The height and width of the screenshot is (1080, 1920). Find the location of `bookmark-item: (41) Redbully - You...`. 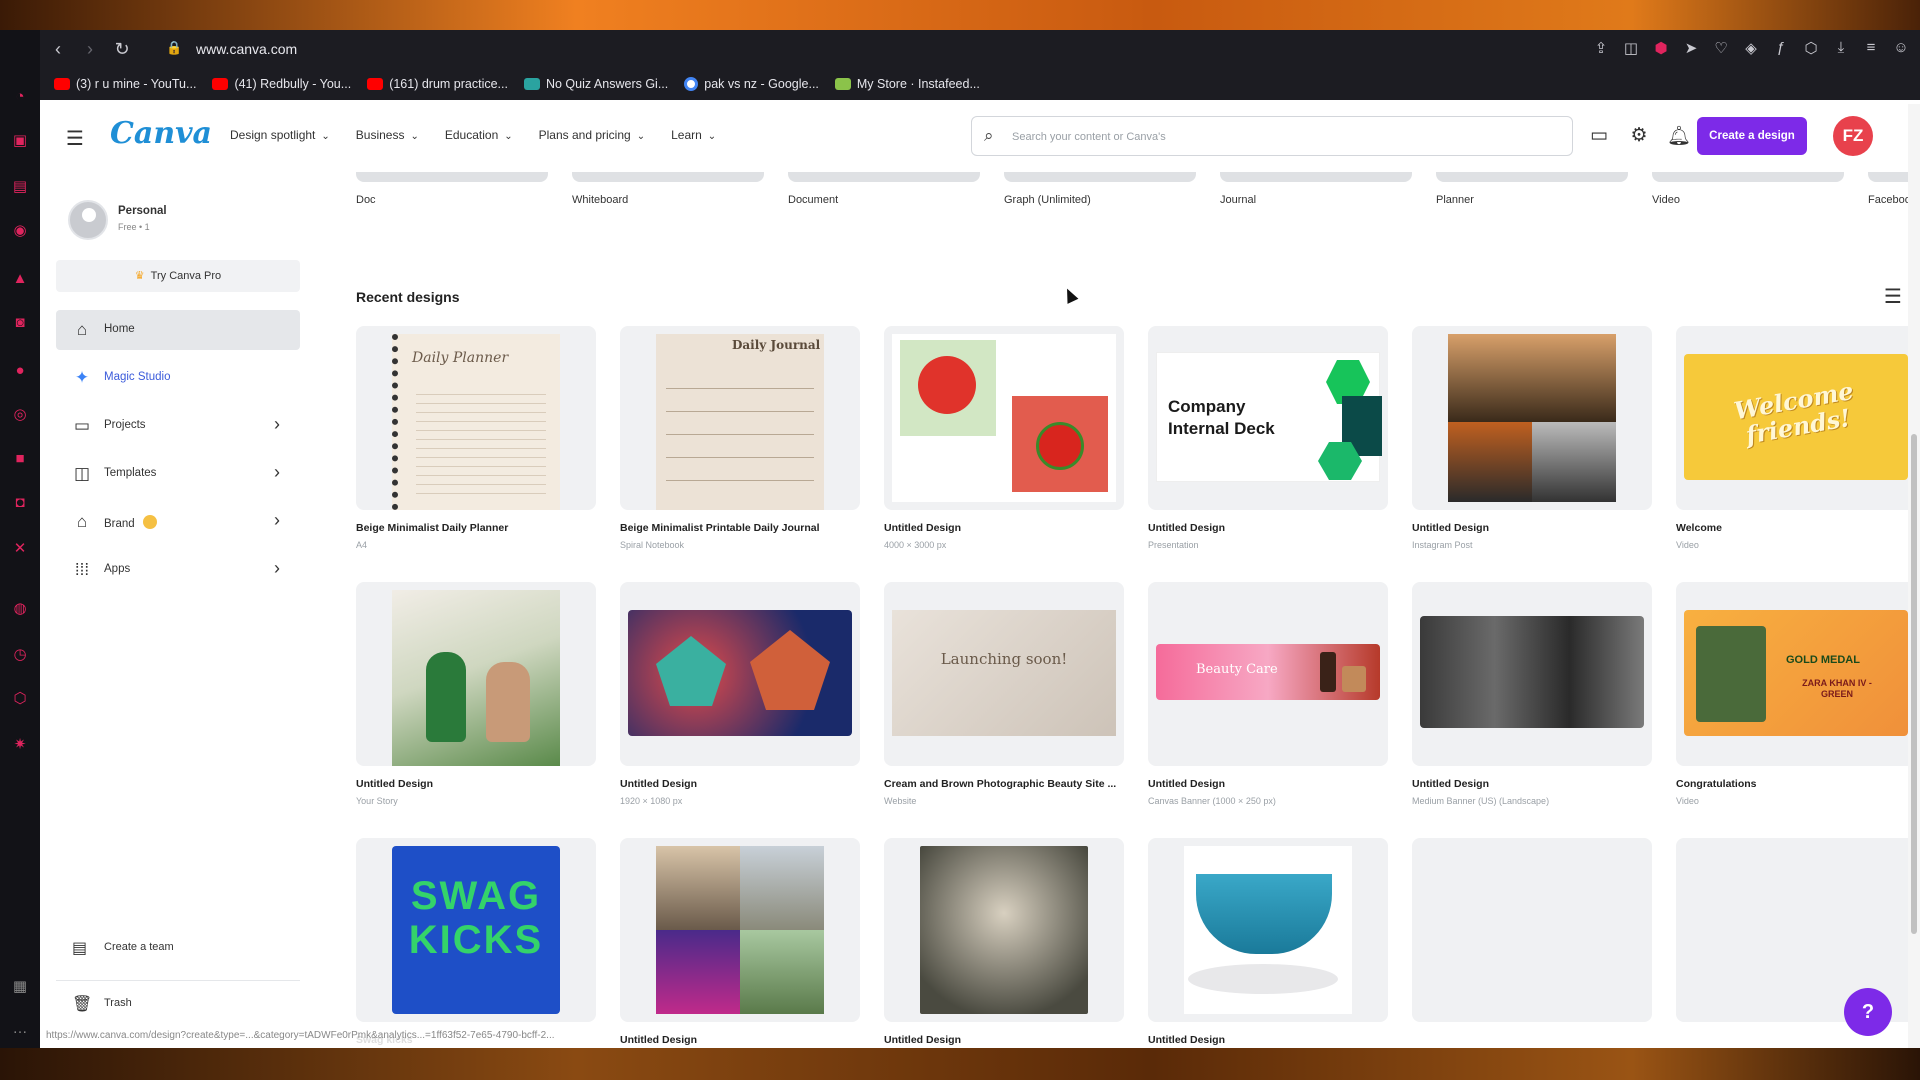

bookmark-item: (41) Redbully - You... is located at coordinates (281, 84).